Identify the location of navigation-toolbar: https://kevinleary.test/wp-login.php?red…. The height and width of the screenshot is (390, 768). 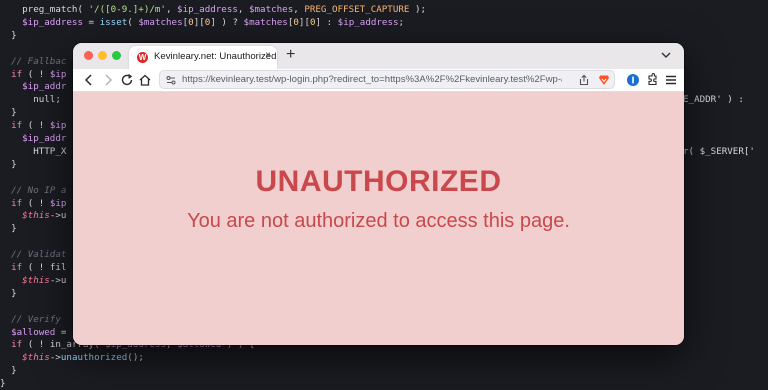
(378, 80).